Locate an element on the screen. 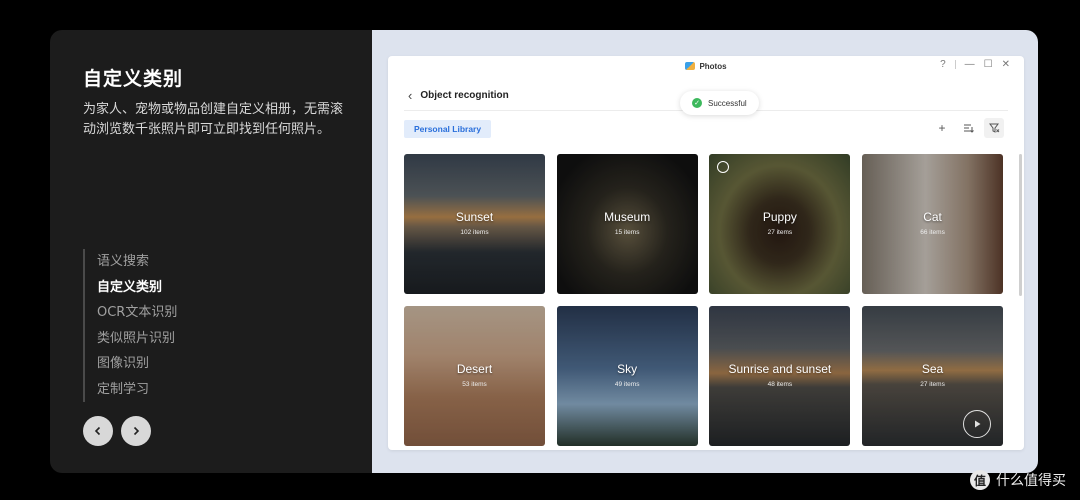 This screenshot has width=1080, height=500. album-name: Puppy is located at coordinates (779, 217).